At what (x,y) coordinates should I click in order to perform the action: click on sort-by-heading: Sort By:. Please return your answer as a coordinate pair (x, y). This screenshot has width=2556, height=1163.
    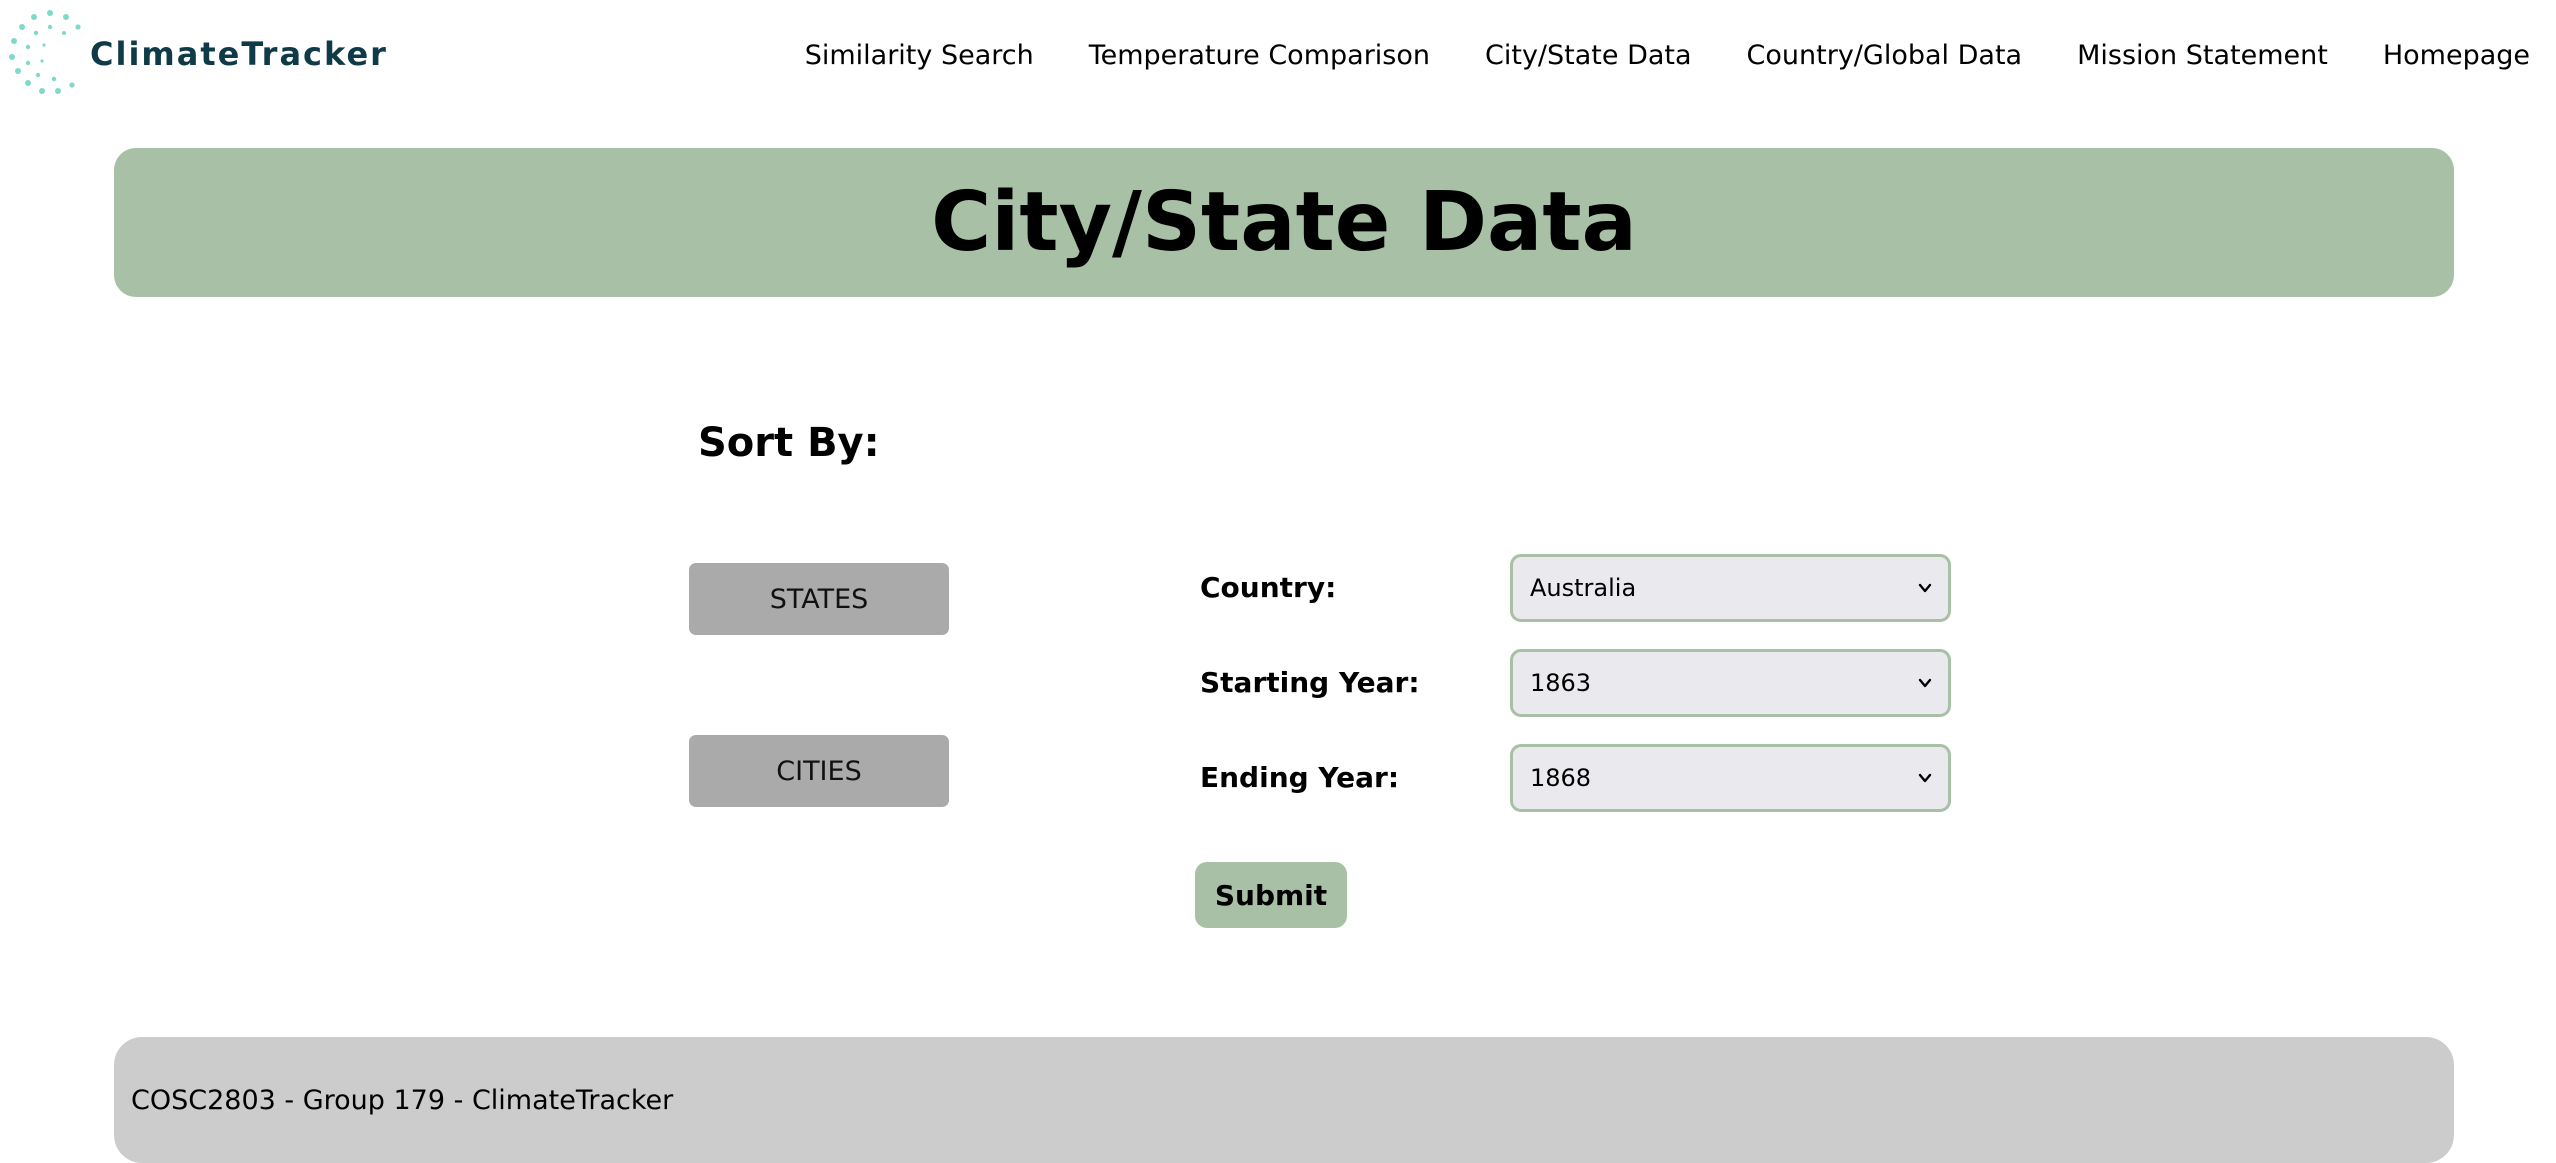
    Looking at the image, I should click on (789, 443).